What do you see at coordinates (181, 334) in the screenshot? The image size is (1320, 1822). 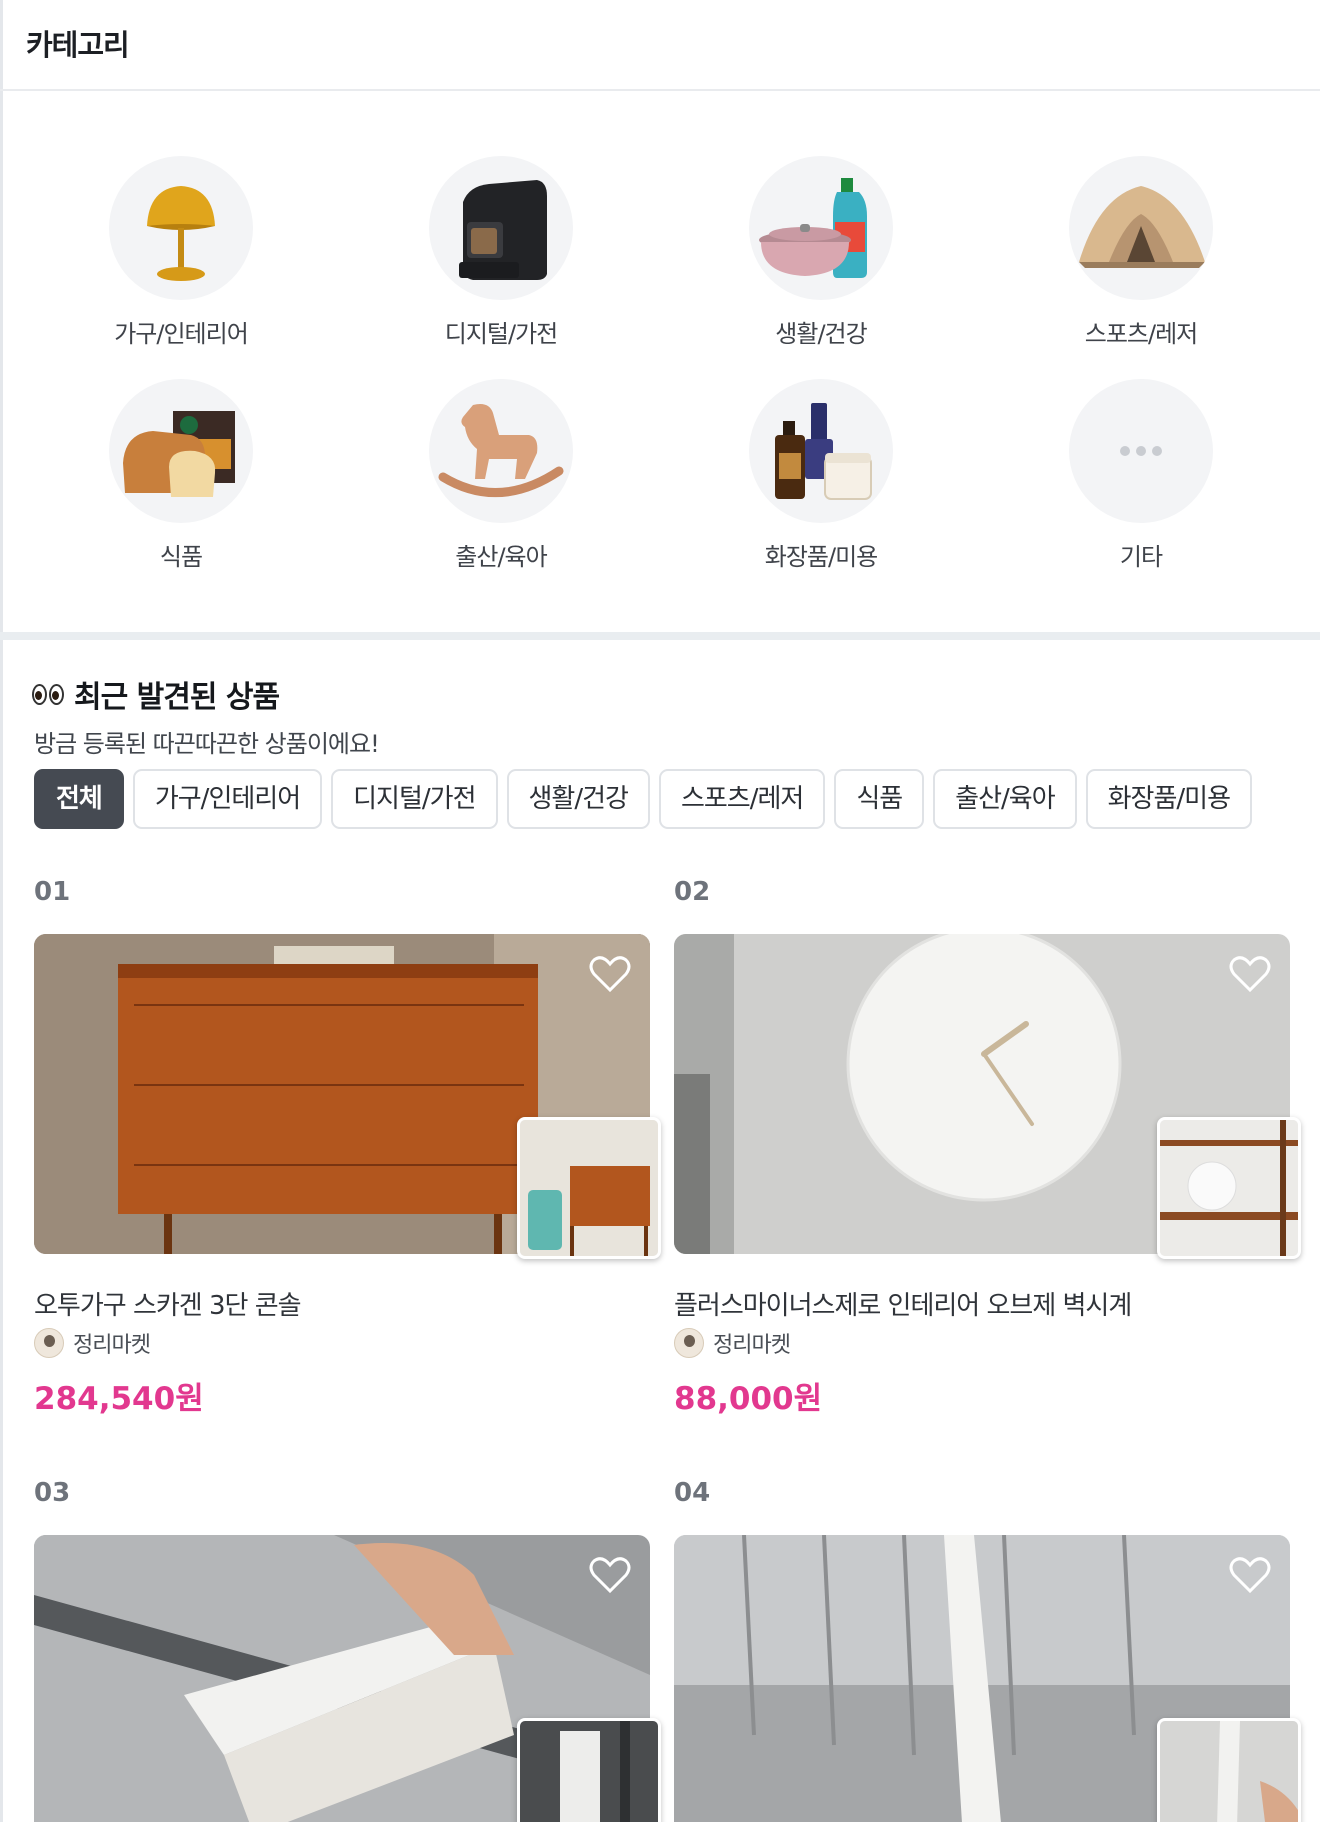 I see `category-label: 가구/인테리어` at bounding box center [181, 334].